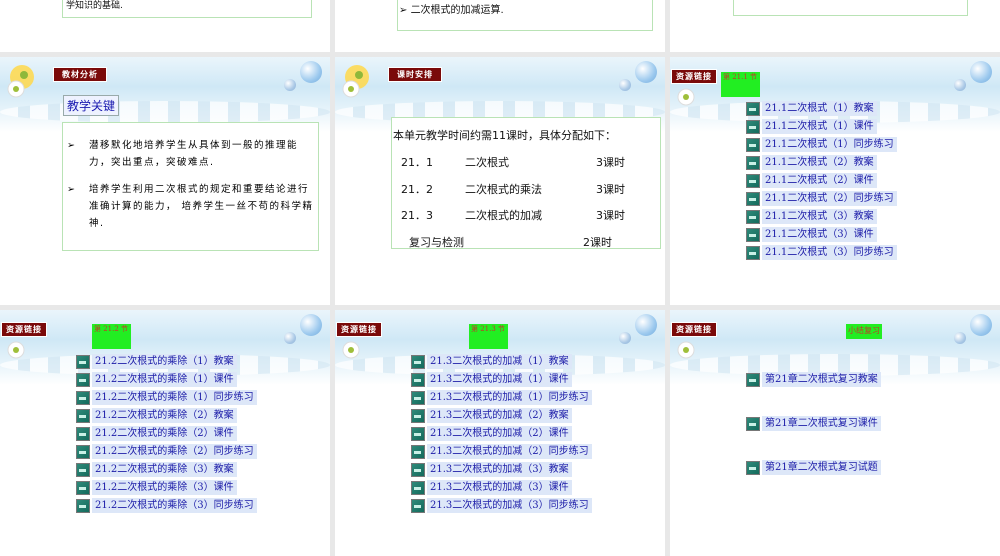 The image size is (1000, 556). I want to click on link-label: 21.1二次根式（1）课件, so click(819, 126).